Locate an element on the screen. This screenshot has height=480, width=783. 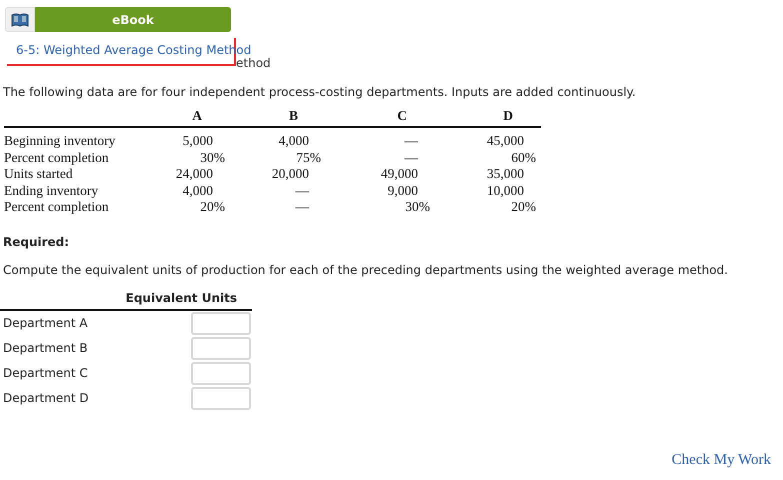
table-cell-text: 9,000 is located at coordinates (403, 190).